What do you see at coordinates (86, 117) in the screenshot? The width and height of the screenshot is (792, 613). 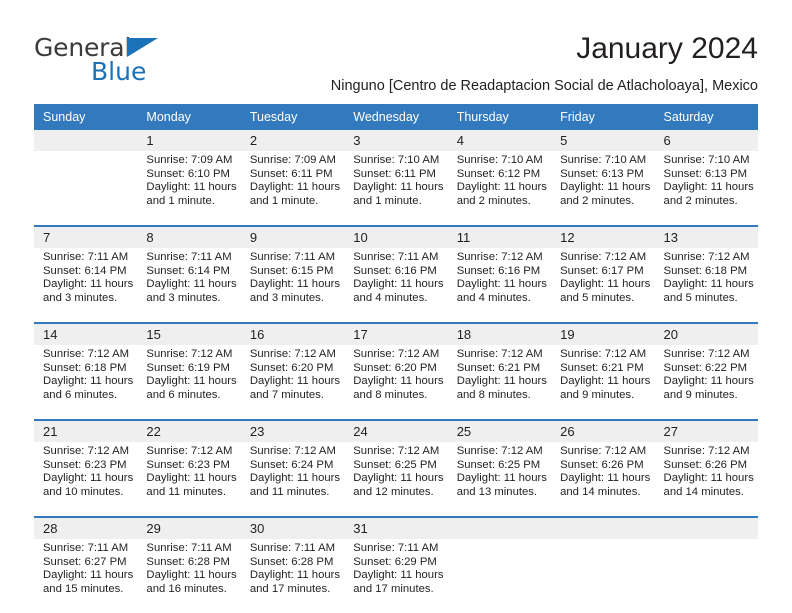 I see `weekday-header-sunday: Sunday` at bounding box center [86, 117].